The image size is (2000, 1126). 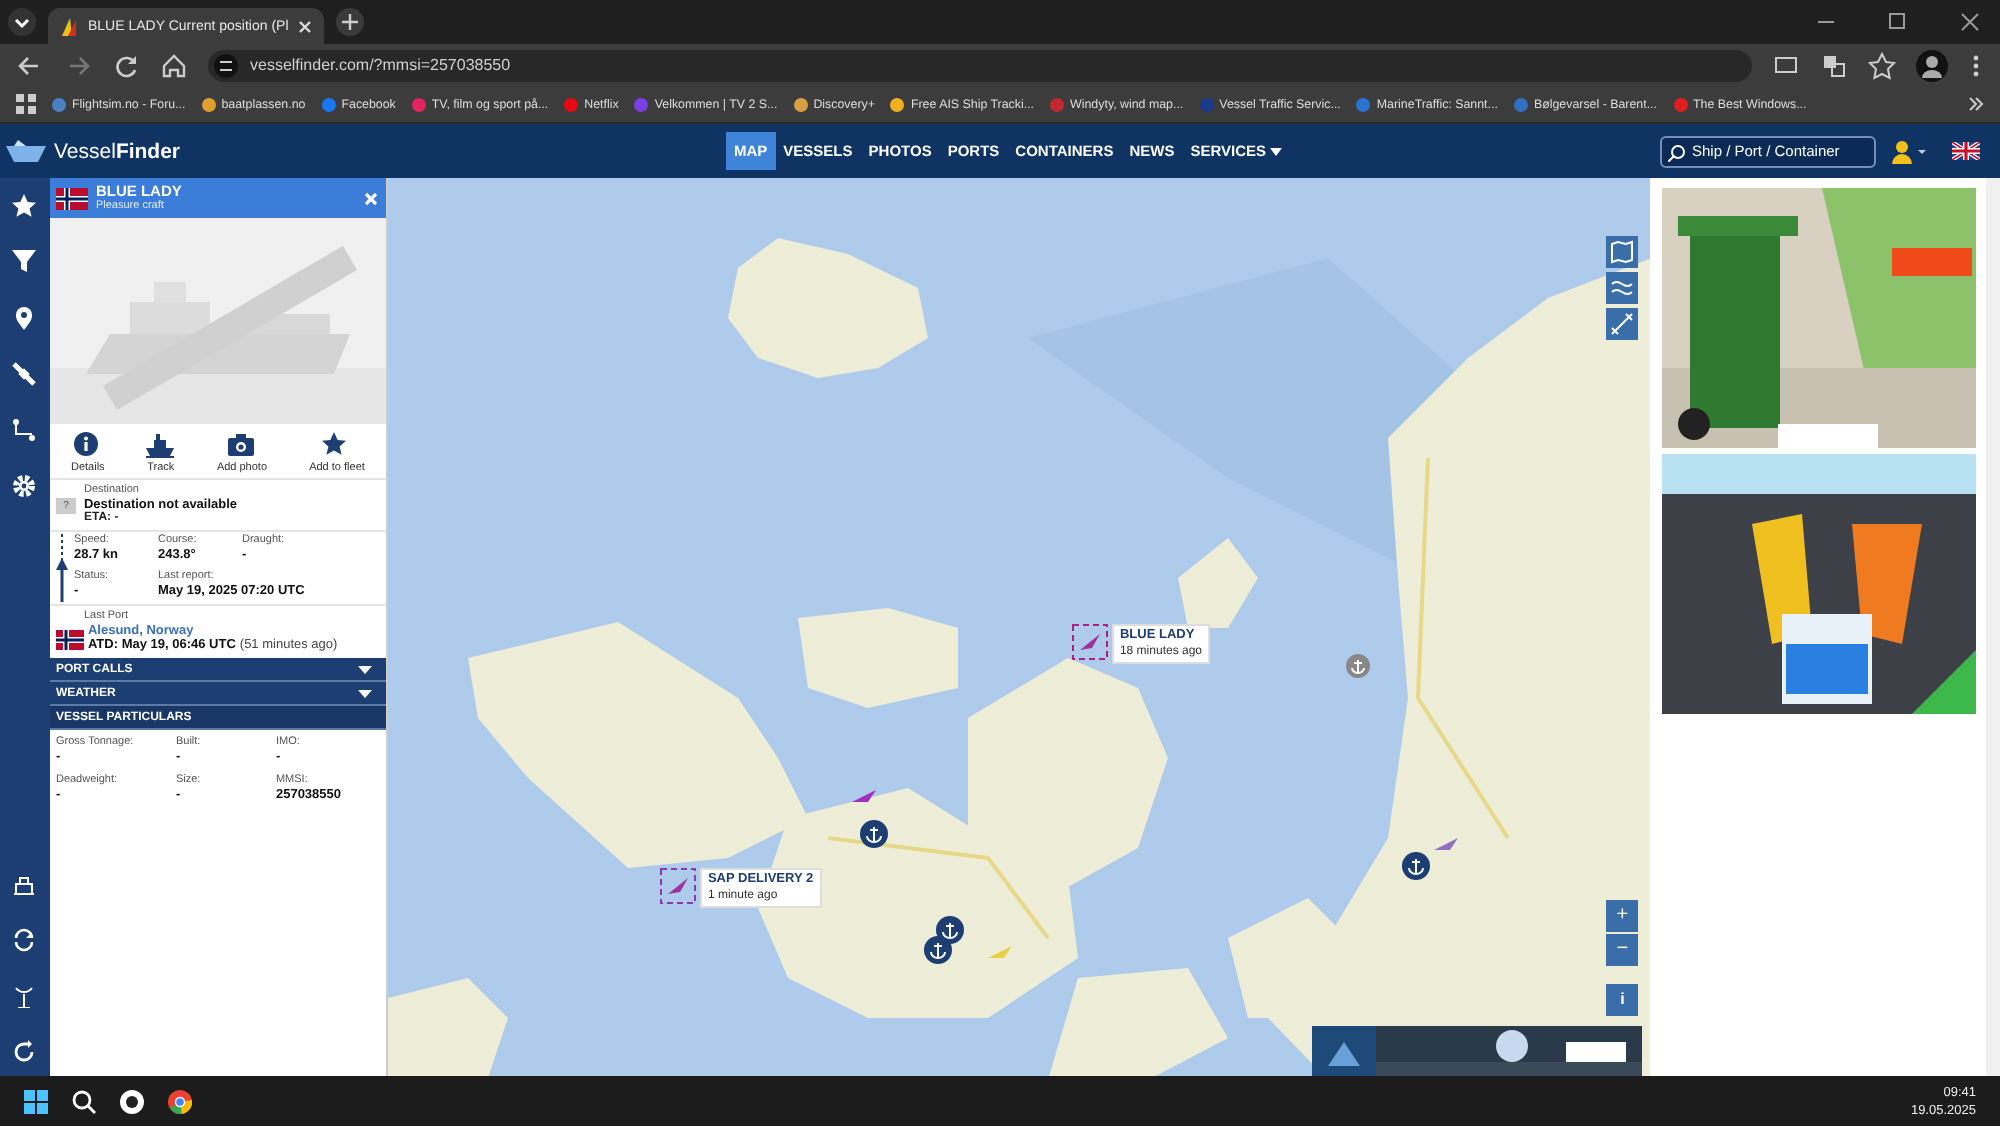 What do you see at coordinates (24, 262) in the screenshot?
I see `filter-icon` at bounding box center [24, 262].